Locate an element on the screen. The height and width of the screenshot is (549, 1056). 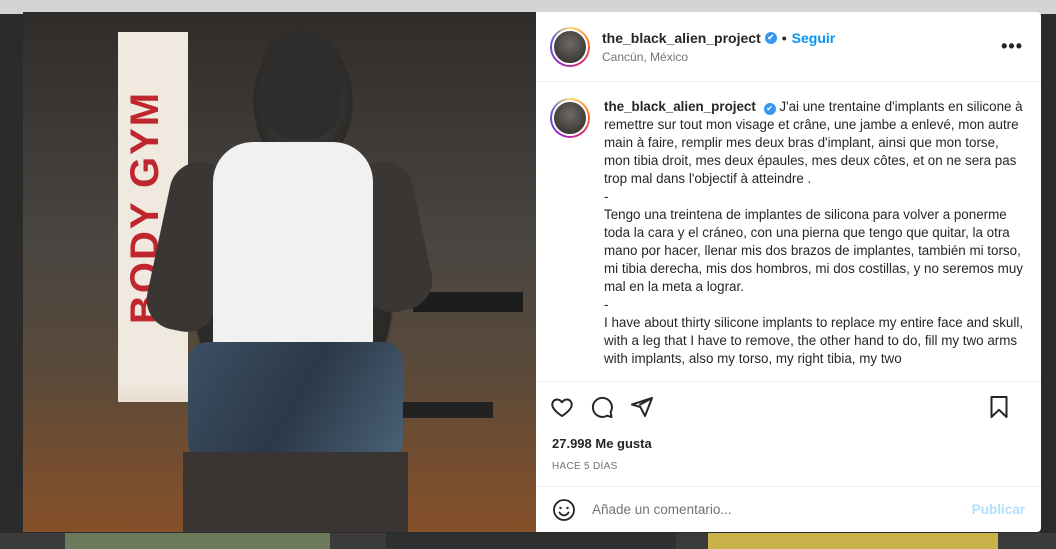
add-comment-bar: Añade un comentario... Publicar is located at coordinates (788, 509).